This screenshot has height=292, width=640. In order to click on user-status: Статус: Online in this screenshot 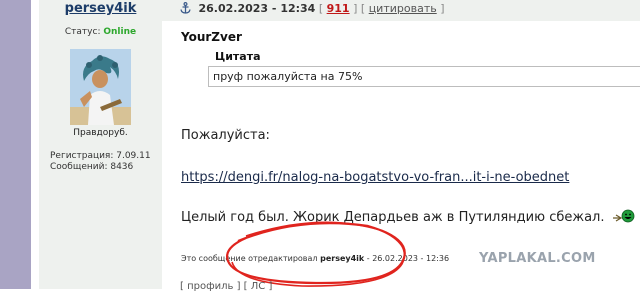, I will do `click(100, 32)`.